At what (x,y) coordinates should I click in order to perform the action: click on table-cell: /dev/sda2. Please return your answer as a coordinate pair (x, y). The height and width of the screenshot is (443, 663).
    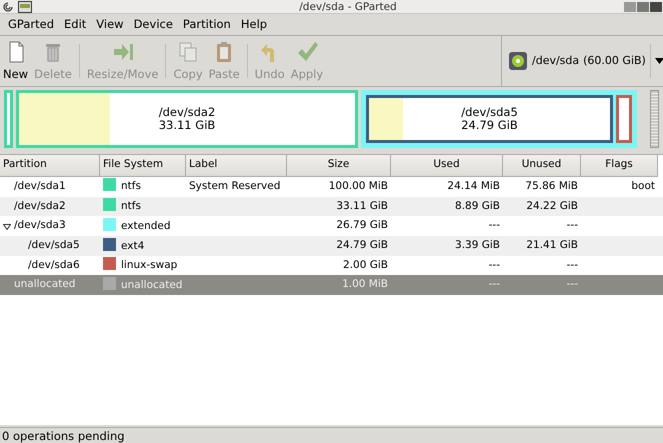
    Looking at the image, I should click on (40, 206).